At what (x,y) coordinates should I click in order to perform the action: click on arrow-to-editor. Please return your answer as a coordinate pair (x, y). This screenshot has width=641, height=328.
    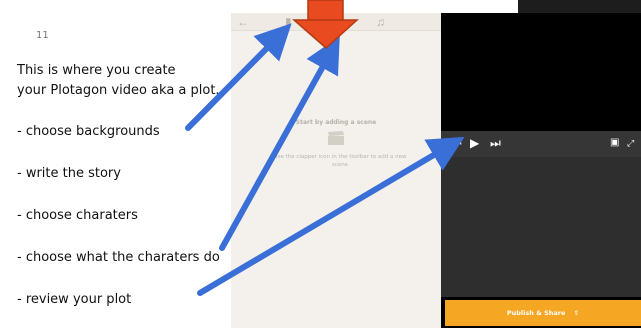
    Looking at the image, I should click on (279, 143).